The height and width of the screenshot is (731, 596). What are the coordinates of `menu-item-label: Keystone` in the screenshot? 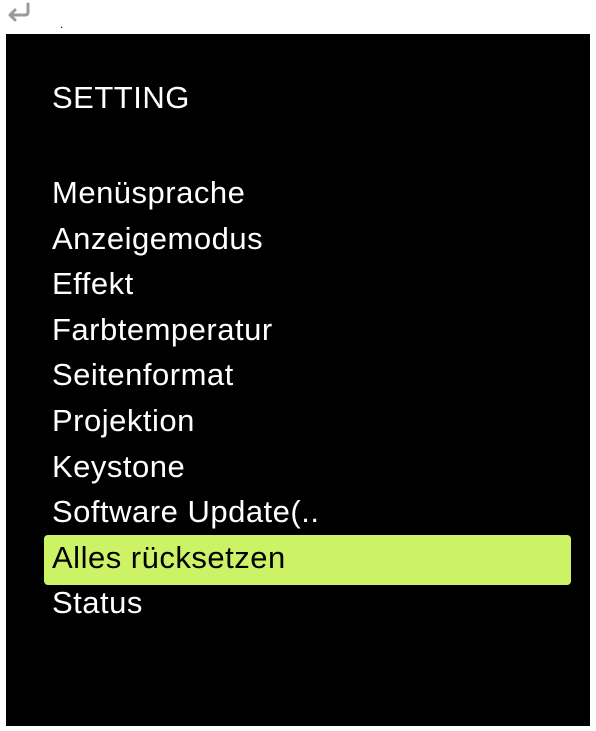 It's located at (119, 466).